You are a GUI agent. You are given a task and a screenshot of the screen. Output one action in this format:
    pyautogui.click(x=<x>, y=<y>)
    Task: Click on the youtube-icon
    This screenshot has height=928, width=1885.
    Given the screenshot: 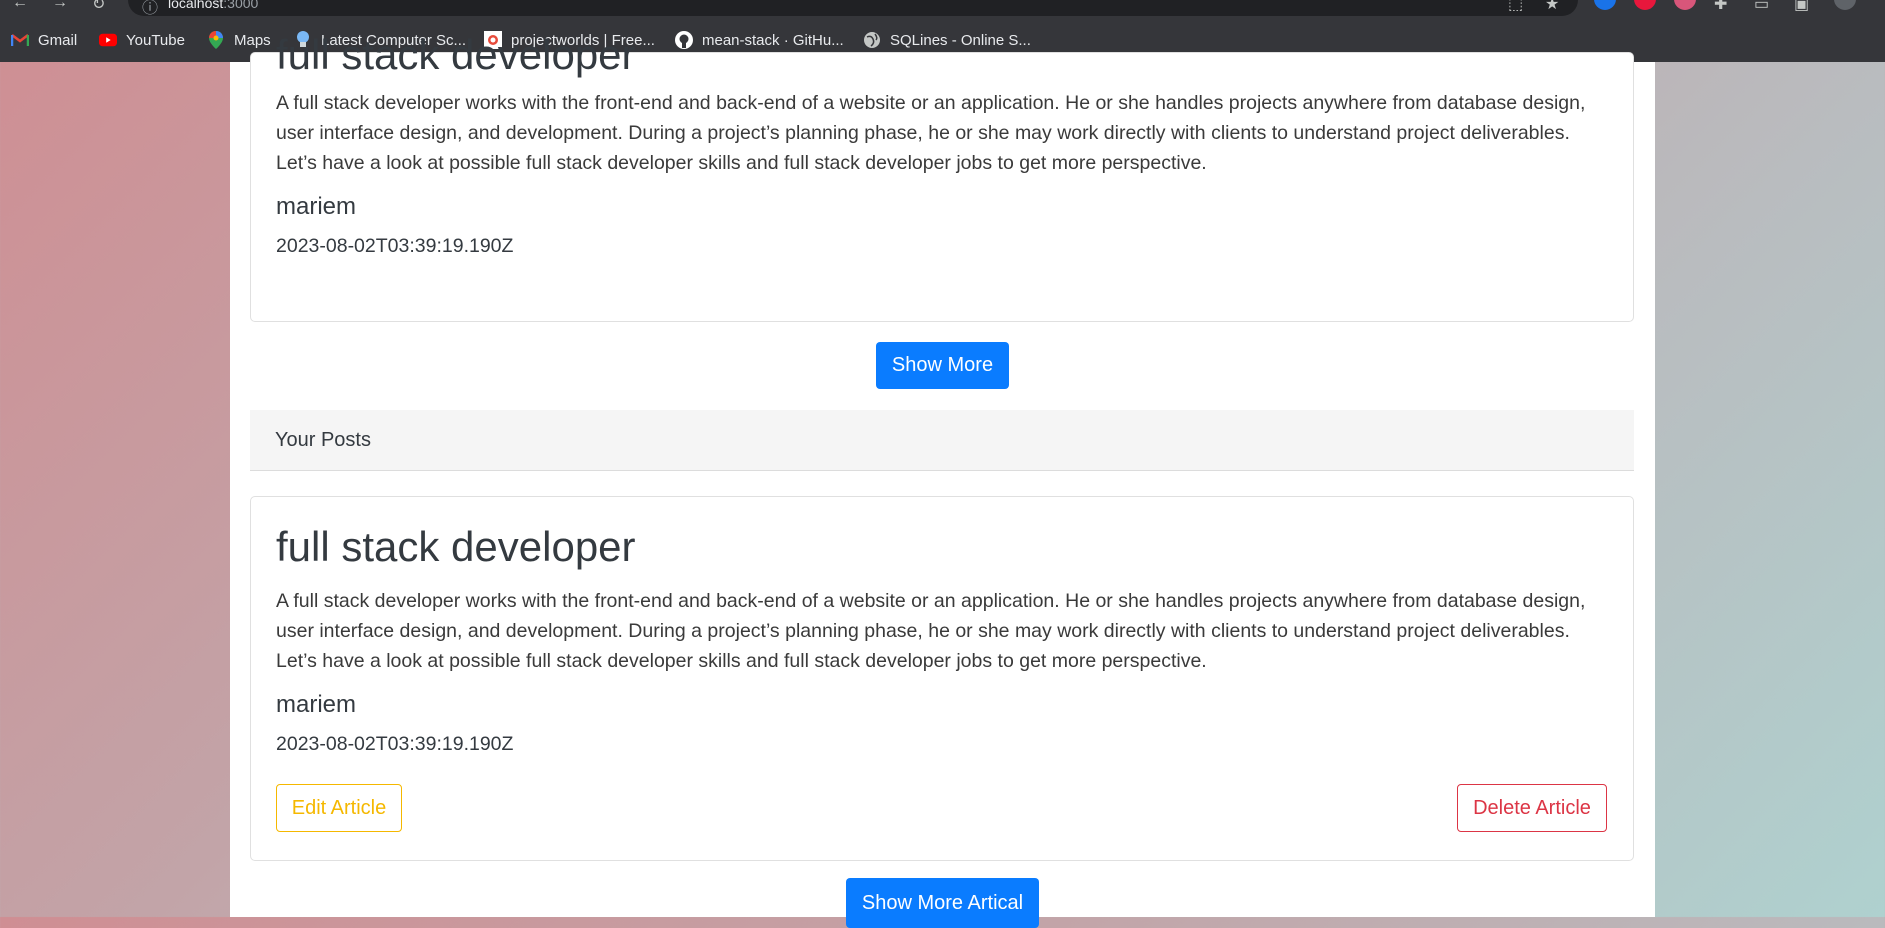 What is the action you would take?
    pyautogui.click(x=108, y=40)
    